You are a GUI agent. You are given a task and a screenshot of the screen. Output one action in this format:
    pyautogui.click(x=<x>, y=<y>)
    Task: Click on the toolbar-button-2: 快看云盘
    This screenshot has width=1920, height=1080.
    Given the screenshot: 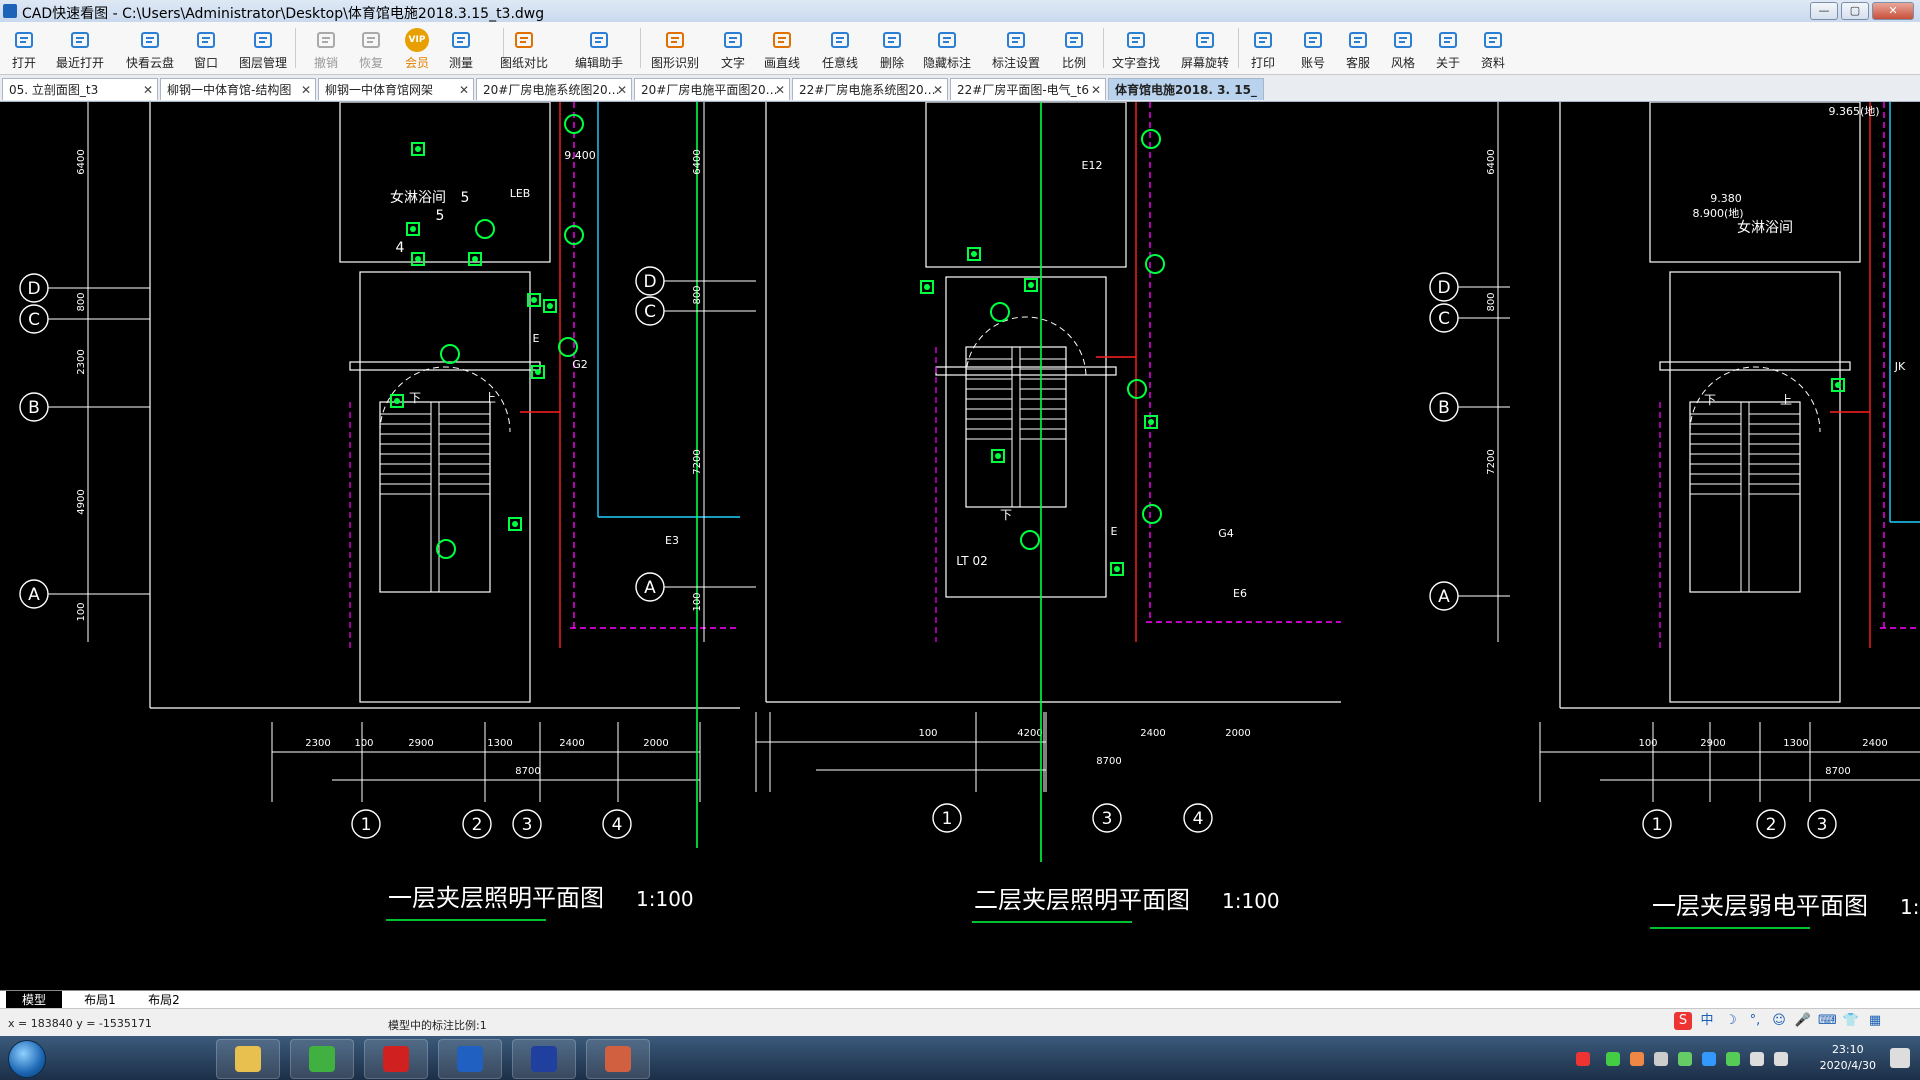 What is the action you would take?
    pyautogui.click(x=150, y=48)
    